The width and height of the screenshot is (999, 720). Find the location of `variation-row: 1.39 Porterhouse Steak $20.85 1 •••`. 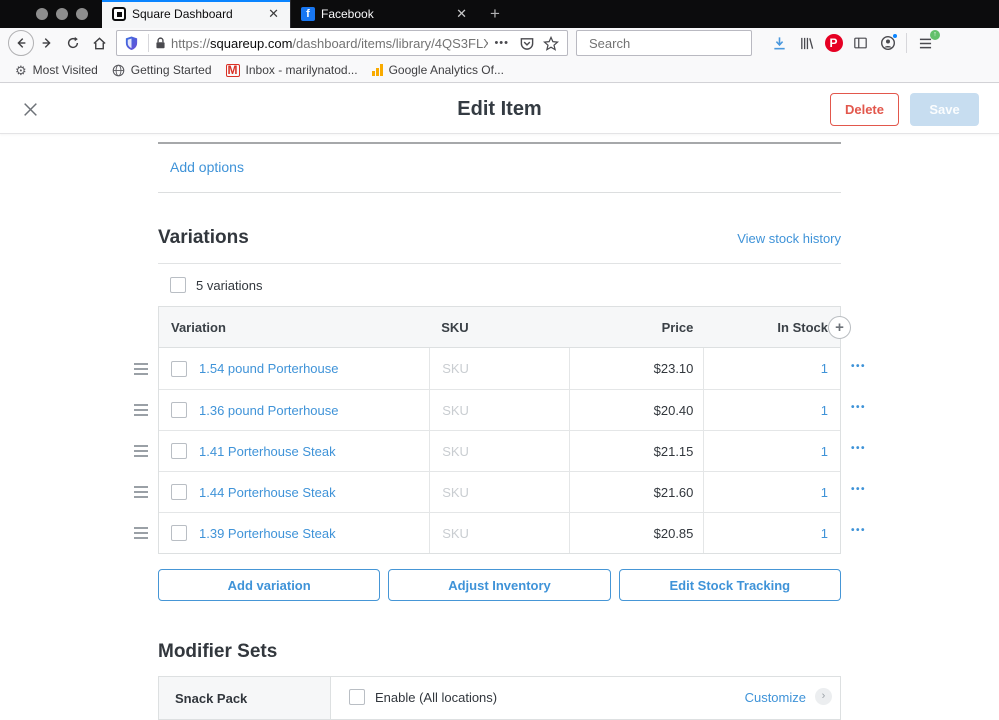

variation-row: 1.39 Porterhouse Steak $20.85 1 ••• is located at coordinates (499, 532).